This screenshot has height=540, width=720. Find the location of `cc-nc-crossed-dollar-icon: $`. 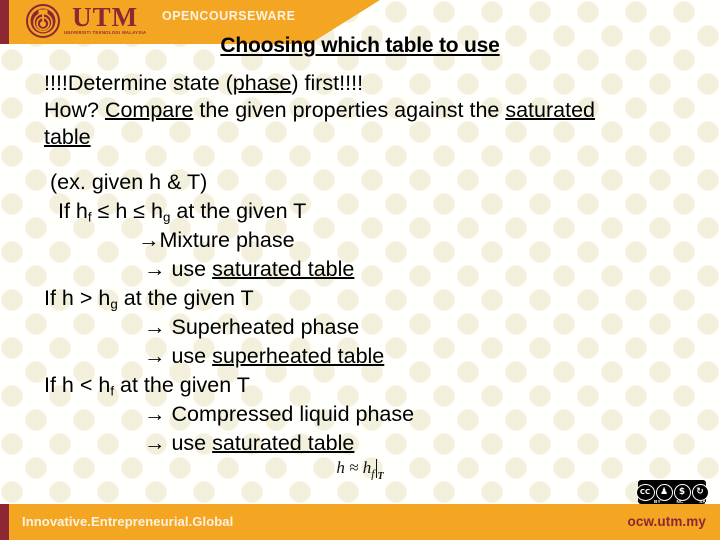

cc-nc-crossed-dollar-icon: $ is located at coordinates (682, 492).